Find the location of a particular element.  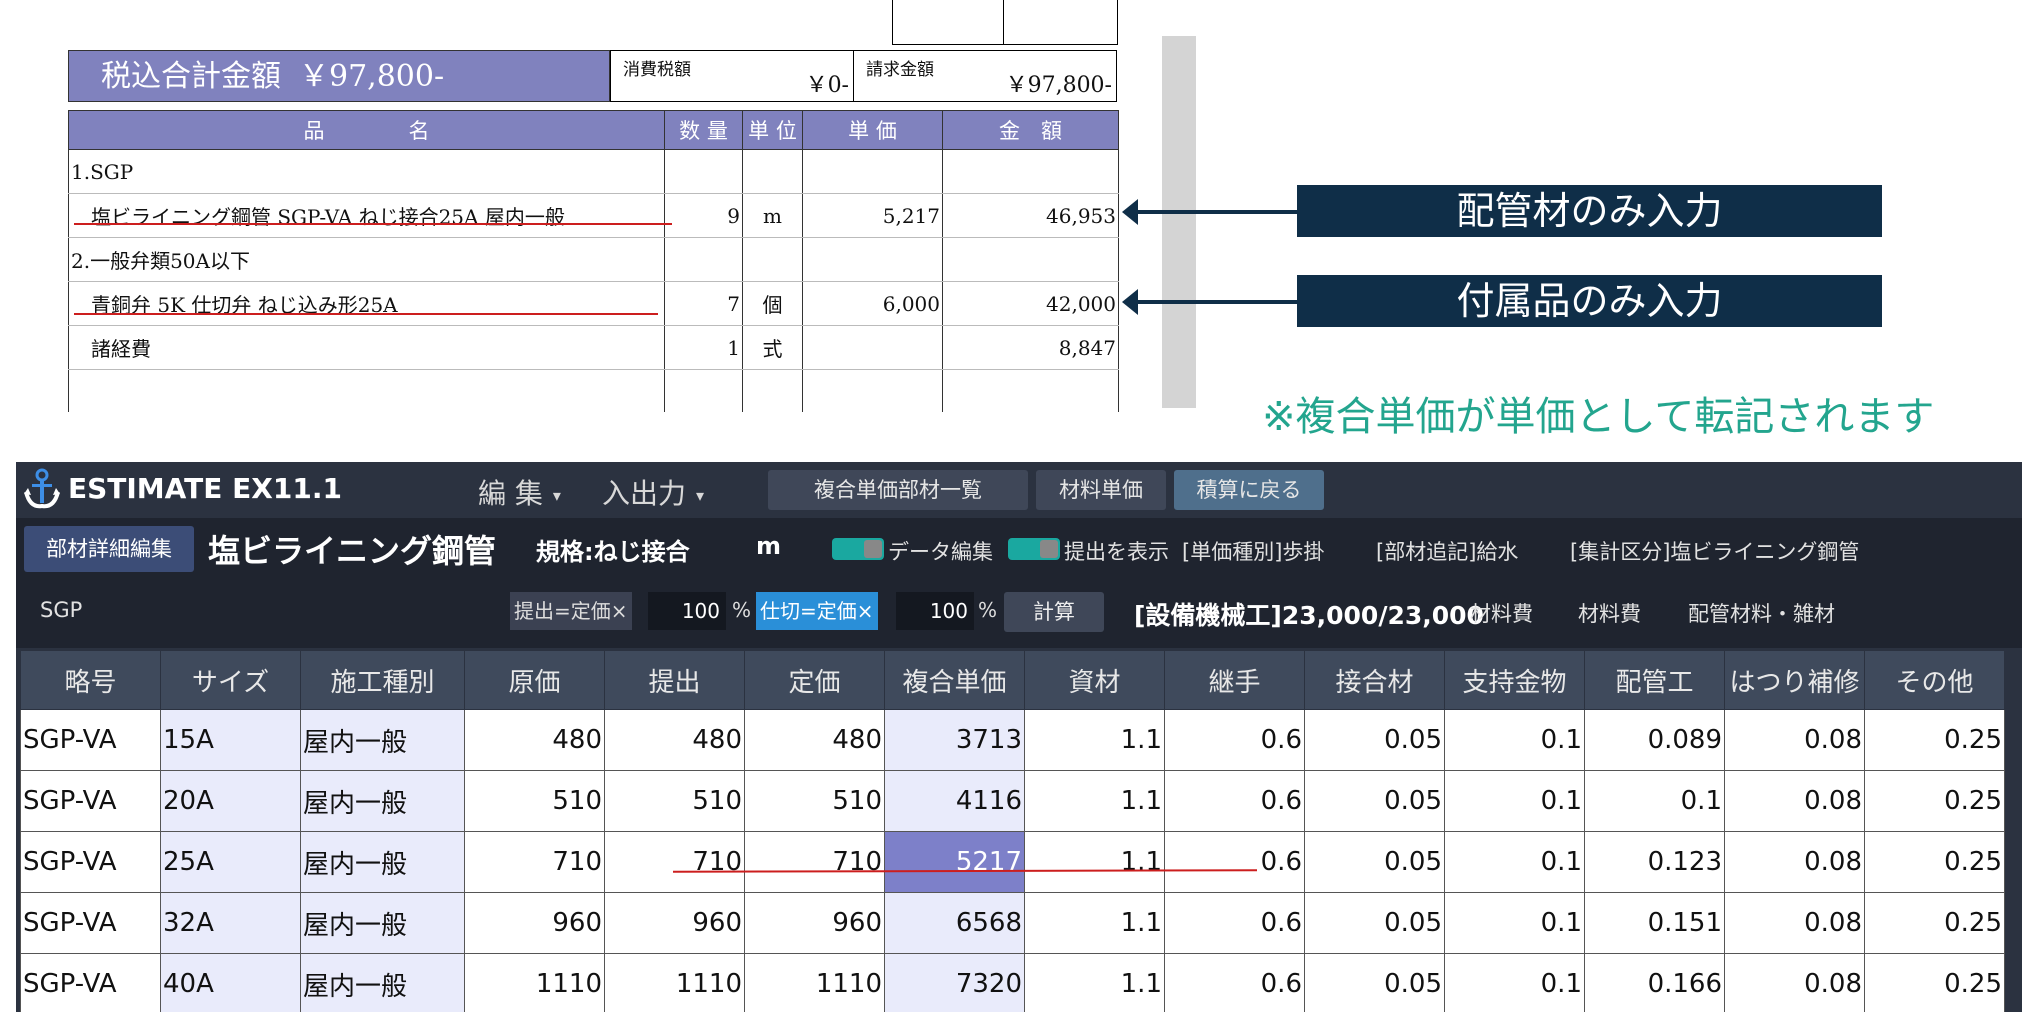

cell-composite-price: 4116 is located at coordinates (954, 801).